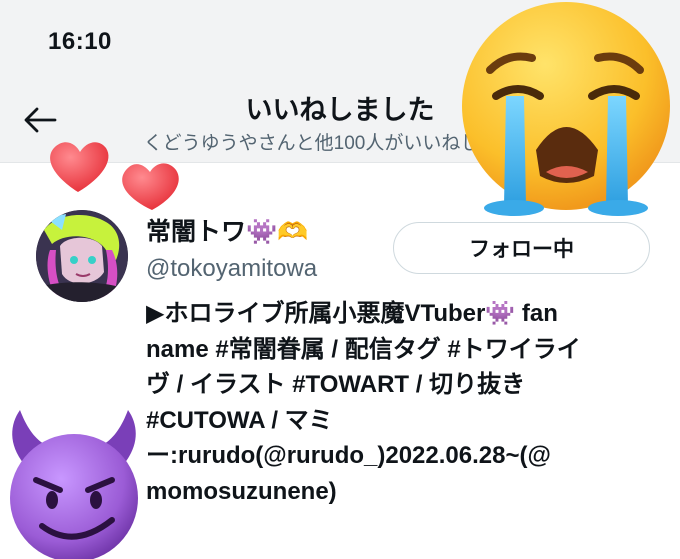 The image size is (680, 559). Describe the element at coordinates (566, 109) in the screenshot. I see `loudly-crying-face-icon` at that location.